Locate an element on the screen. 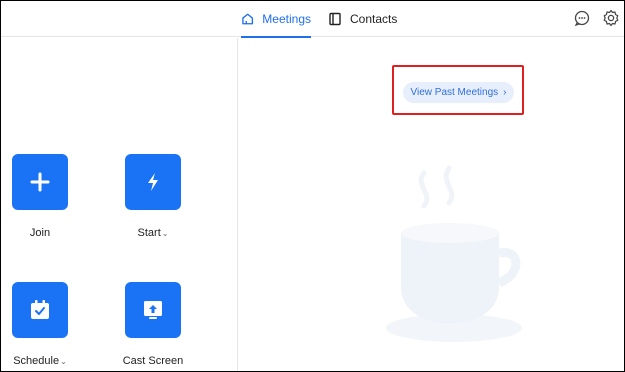  start-action: Start⌄ is located at coordinates (153, 196).